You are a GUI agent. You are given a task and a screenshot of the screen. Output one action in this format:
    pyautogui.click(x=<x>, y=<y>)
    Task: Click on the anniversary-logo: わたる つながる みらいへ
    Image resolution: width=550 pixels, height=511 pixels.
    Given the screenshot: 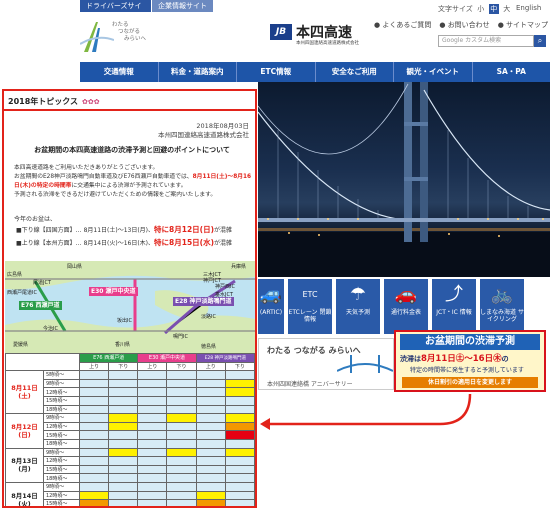 What is the action you would take?
    pyautogui.click(x=129, y=38)
    